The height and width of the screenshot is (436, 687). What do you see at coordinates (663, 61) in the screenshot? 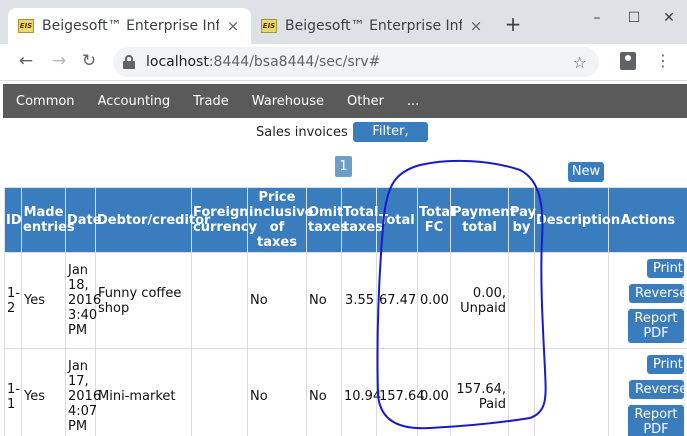
I see `browser-menu-icon: ⋮` at bounding box center [663, 61].